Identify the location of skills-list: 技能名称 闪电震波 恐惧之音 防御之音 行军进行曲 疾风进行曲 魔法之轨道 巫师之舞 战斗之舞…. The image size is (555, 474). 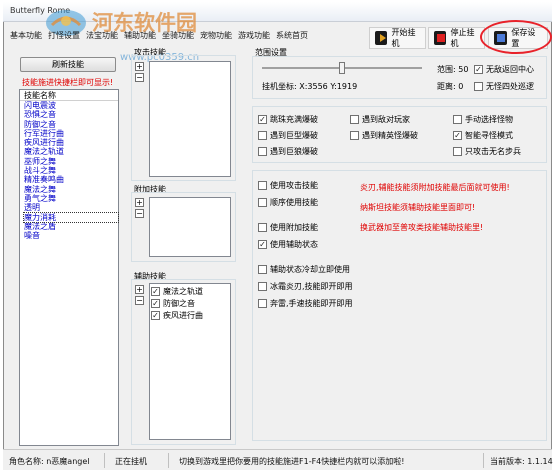
(69, 267).